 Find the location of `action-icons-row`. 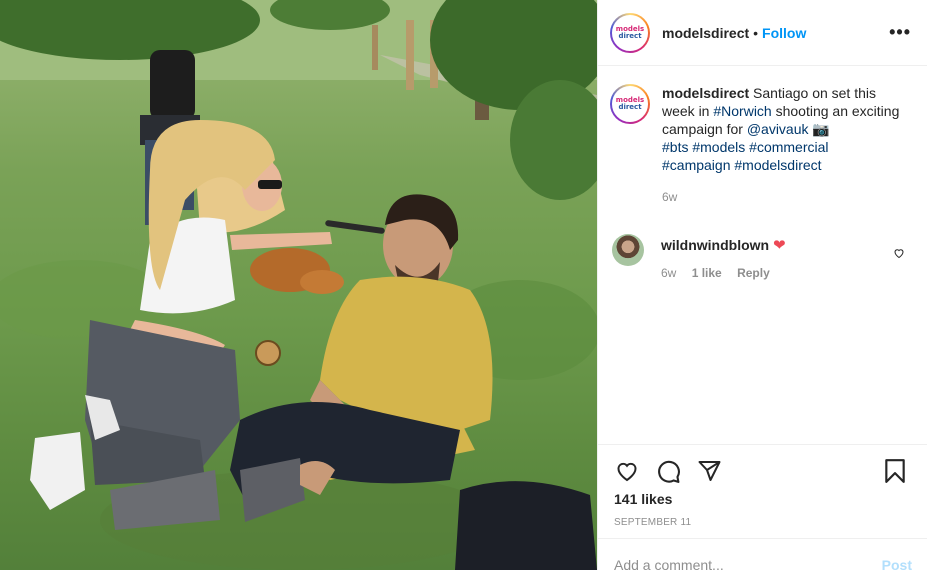

action-icons-row is located at coordinates (763, 471).